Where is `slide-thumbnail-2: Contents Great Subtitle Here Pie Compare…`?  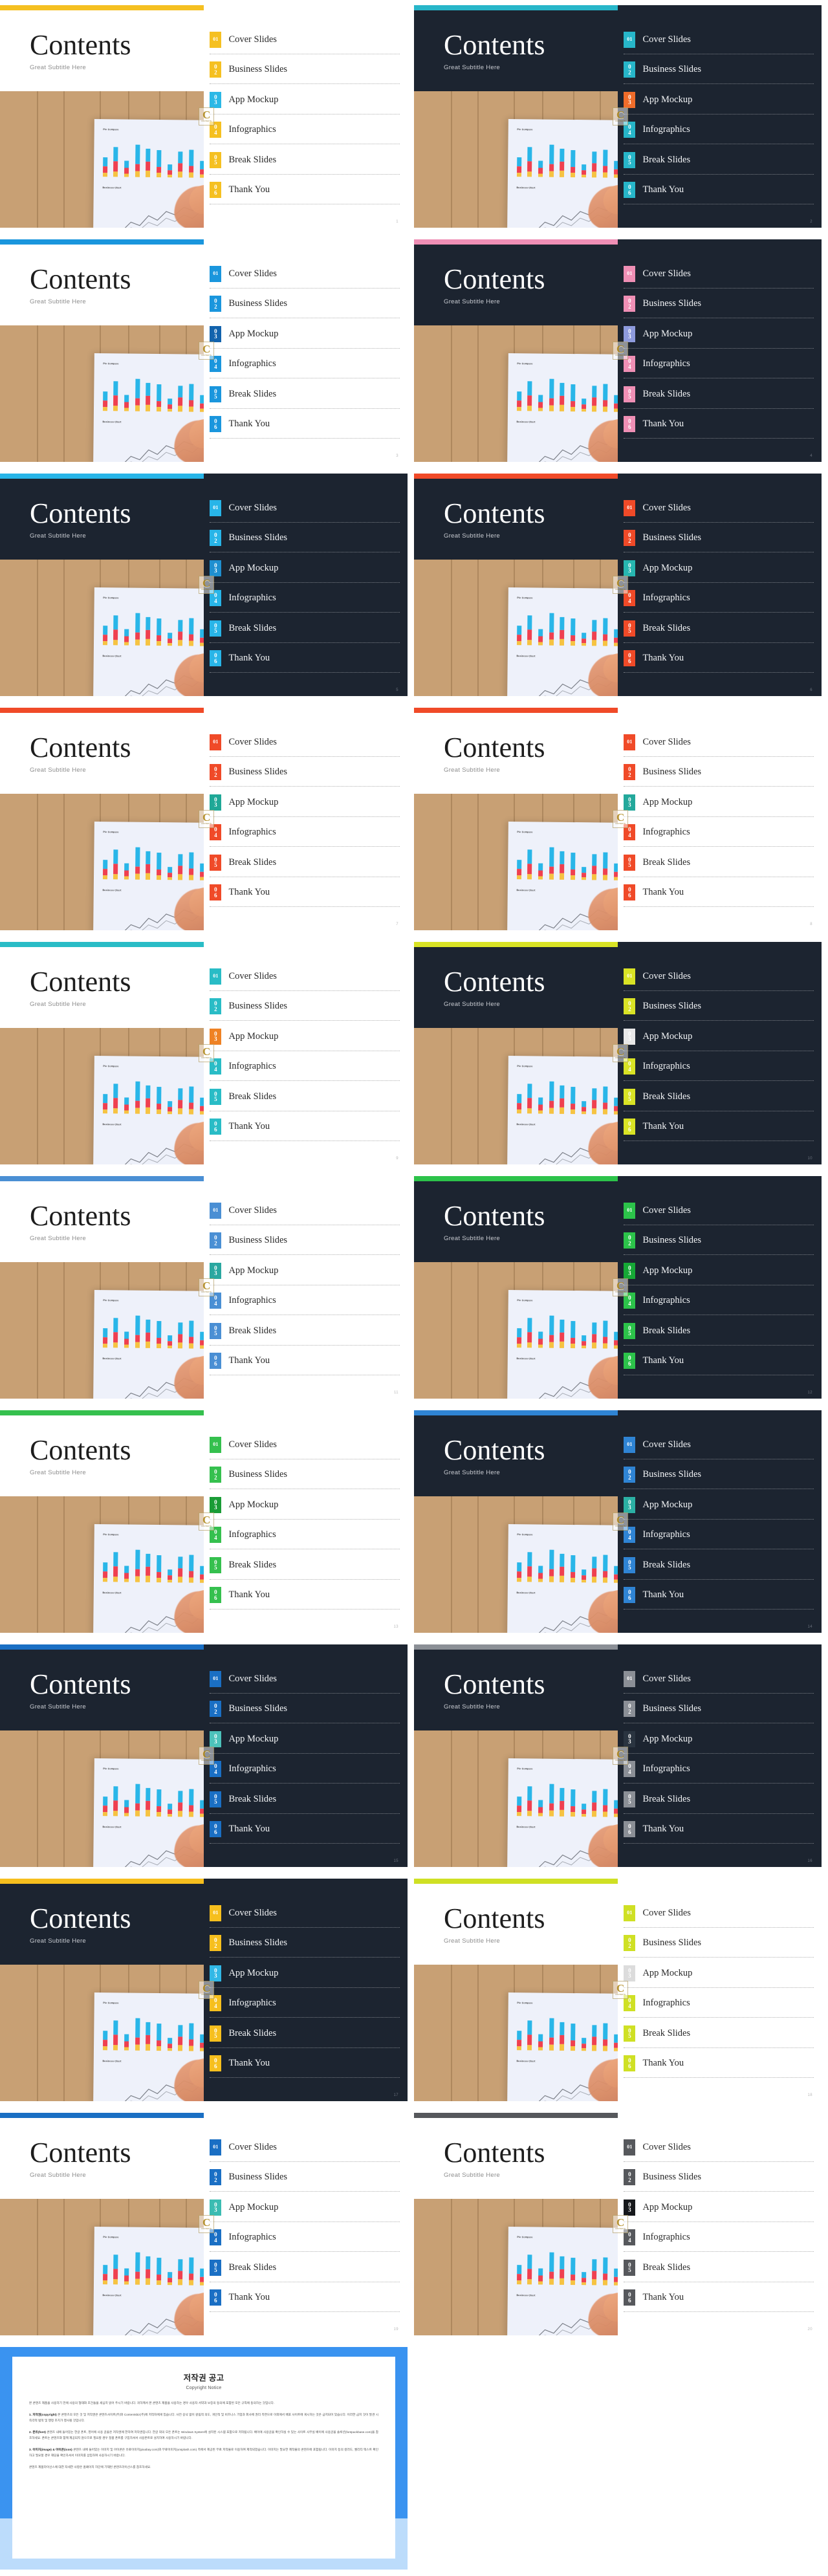
slide-thumbnail-2: Contents Great Subtitle Here Pie Compare… is located at coordinates (621, 117).